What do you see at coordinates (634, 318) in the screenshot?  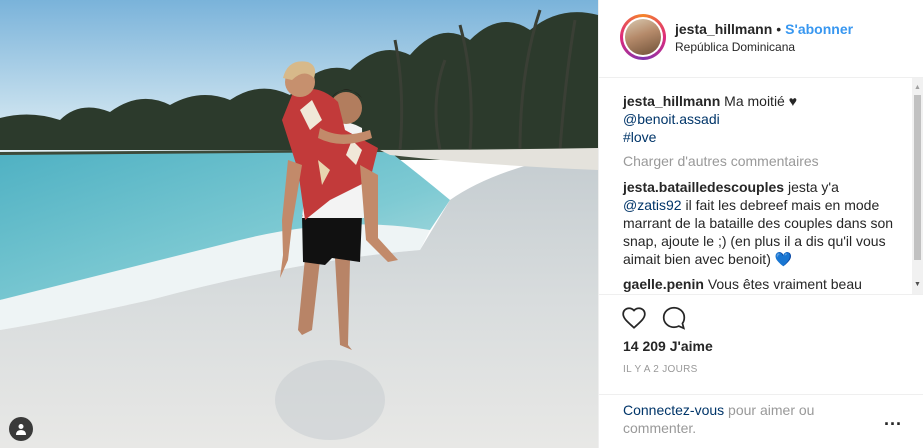 I see `heart-icon` at bounding box center [634, 318].